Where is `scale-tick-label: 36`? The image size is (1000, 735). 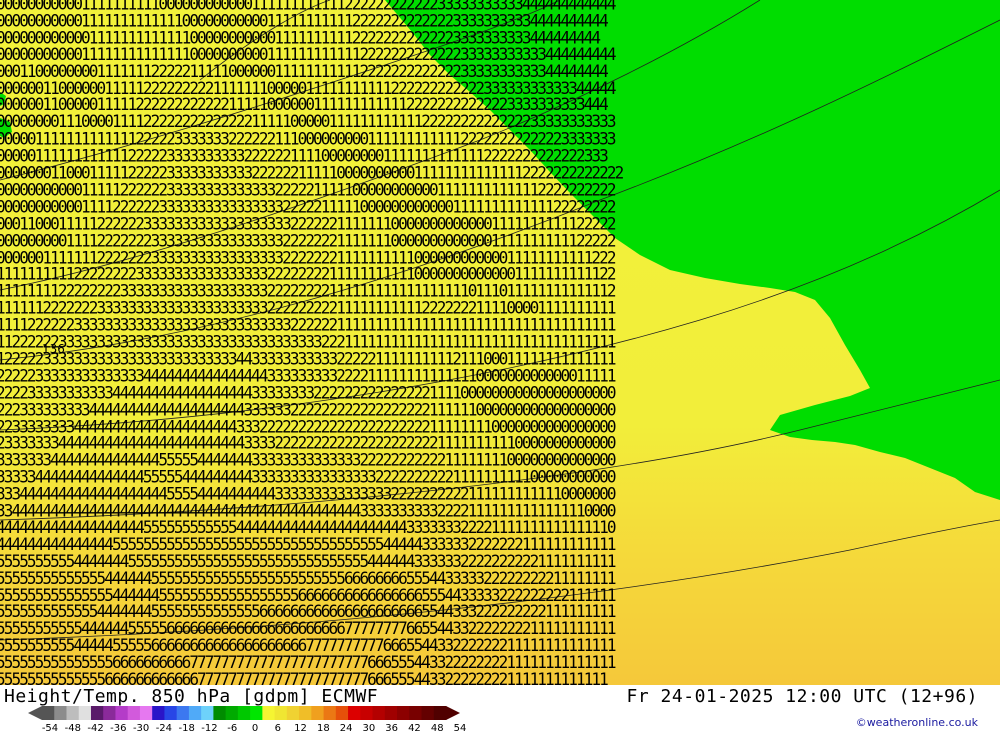 scale-tick-label: 36 is located at coordinates (392, 728).